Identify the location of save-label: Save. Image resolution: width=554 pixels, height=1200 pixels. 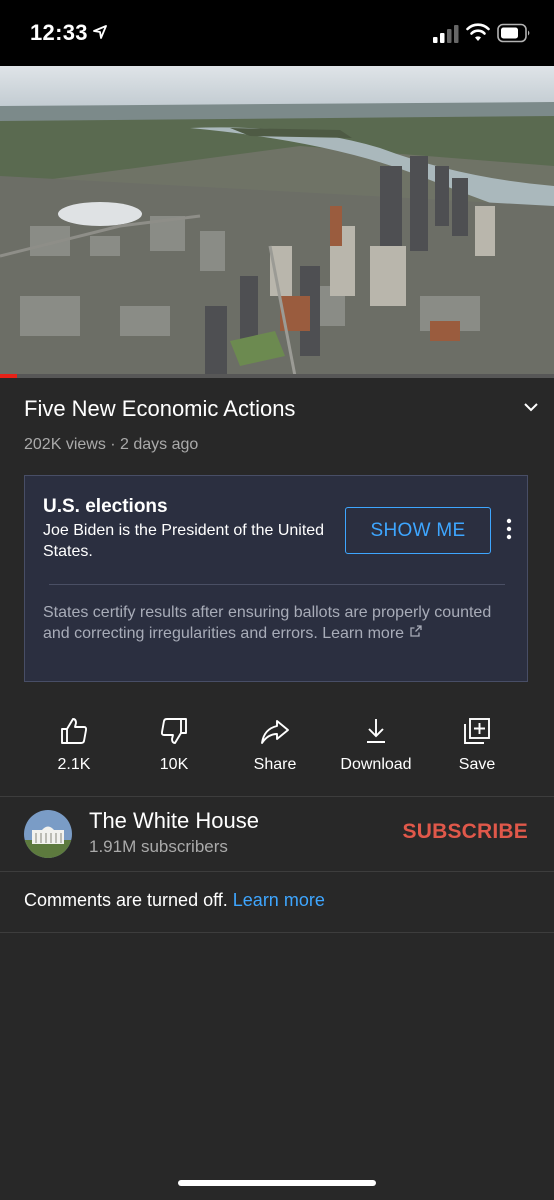
(477, 764).